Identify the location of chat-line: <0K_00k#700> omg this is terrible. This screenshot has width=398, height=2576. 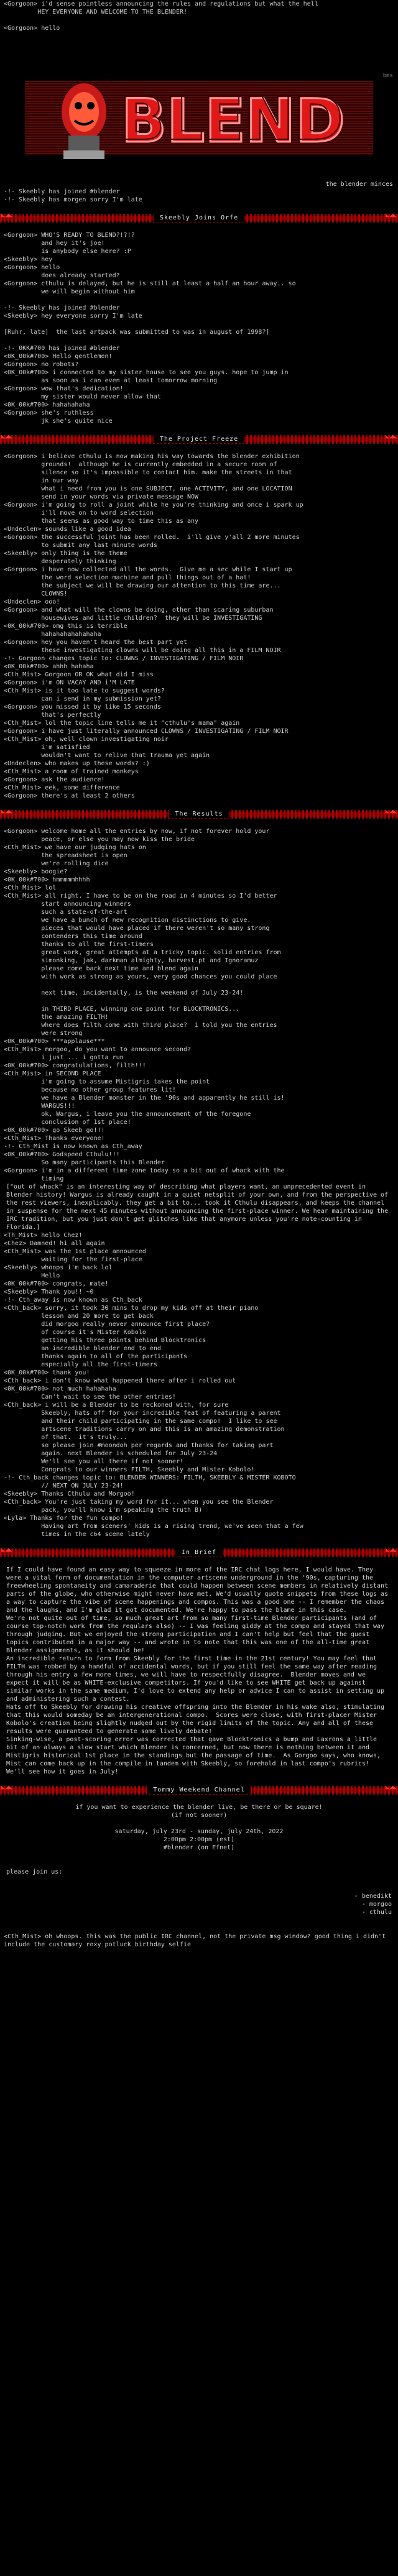
(65, 626).